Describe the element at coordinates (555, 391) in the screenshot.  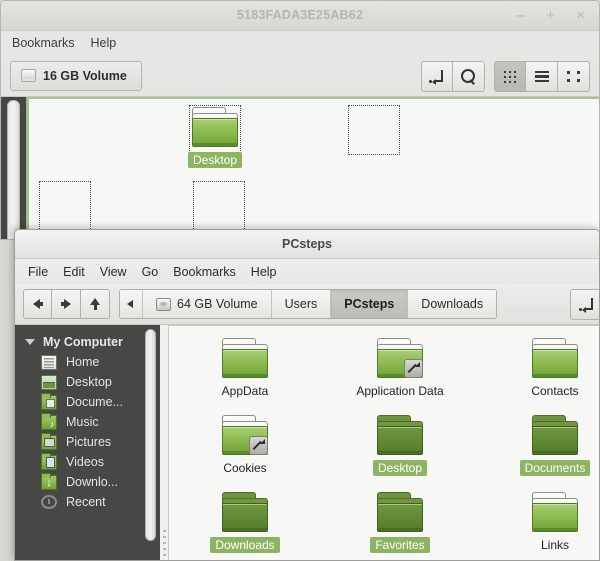
I see `file-icon-label: Contacts` at that location.